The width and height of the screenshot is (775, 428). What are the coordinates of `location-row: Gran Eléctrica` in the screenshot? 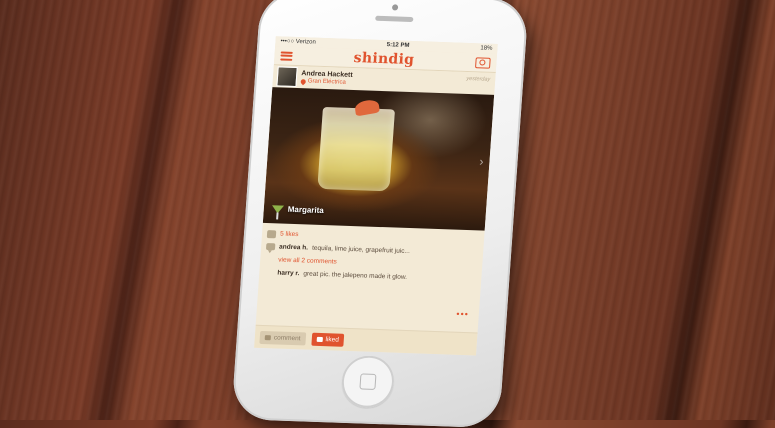 It's located at (326, 81).